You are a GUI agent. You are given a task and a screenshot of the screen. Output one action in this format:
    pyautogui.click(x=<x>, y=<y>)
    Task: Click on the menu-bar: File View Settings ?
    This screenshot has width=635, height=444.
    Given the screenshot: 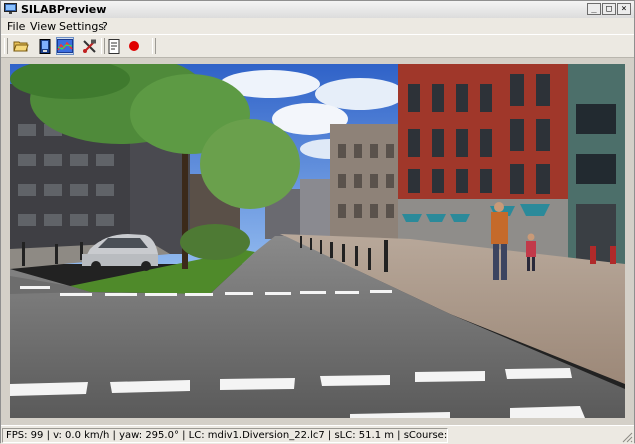 What is the action you would take?
    pyautogui.click(x=317, y=26)
    